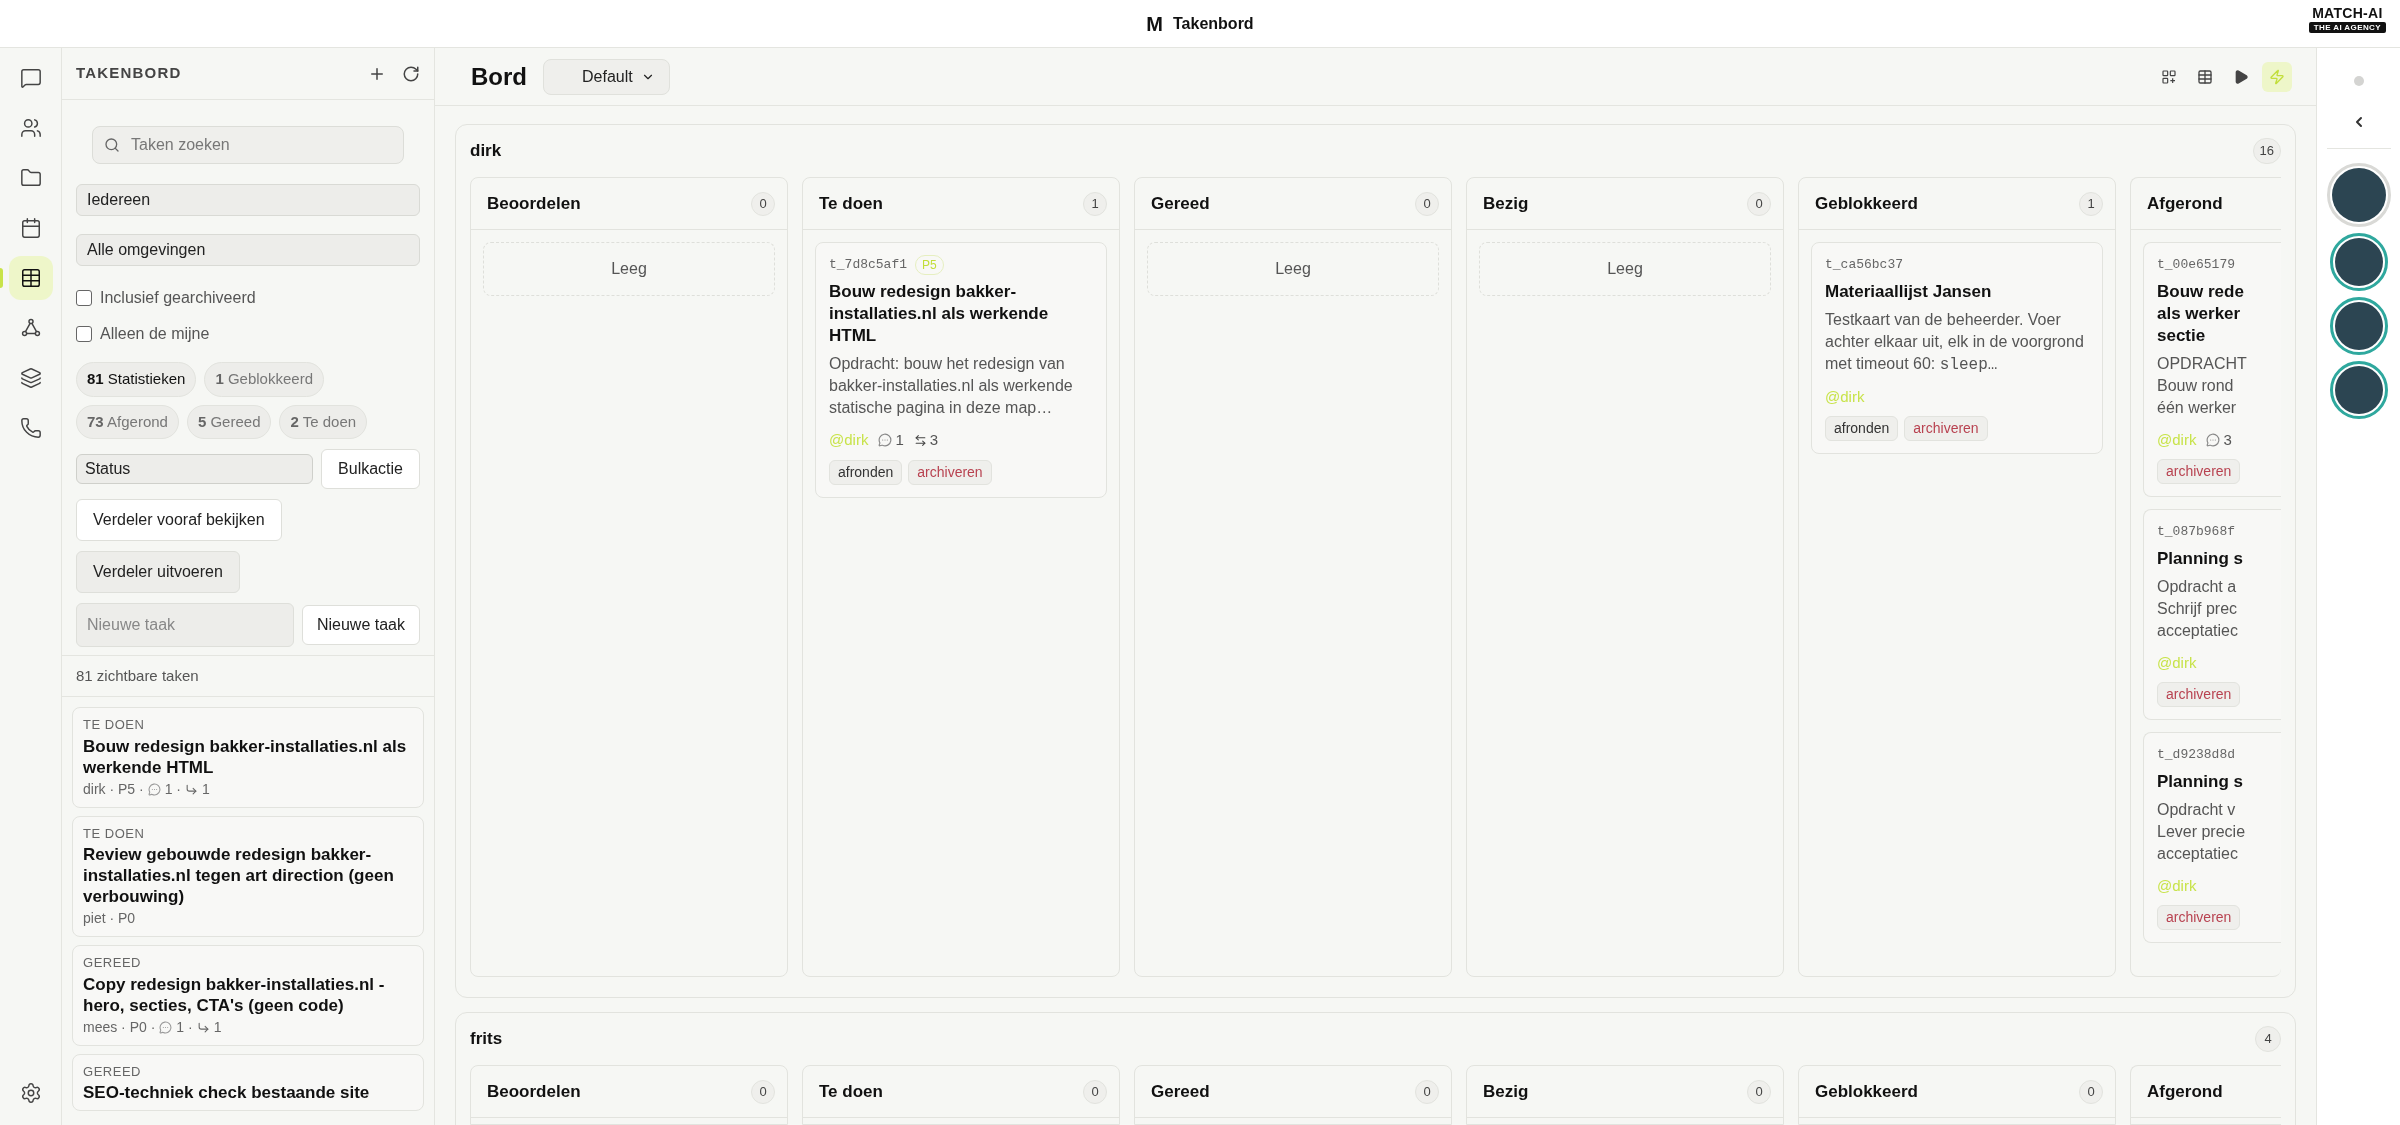 The width and height of the screenshot is (2400, 1125). I want to click on card-title: Bouw redesign bakker-installaties.nl als werkende HTML, so click(939, 314).